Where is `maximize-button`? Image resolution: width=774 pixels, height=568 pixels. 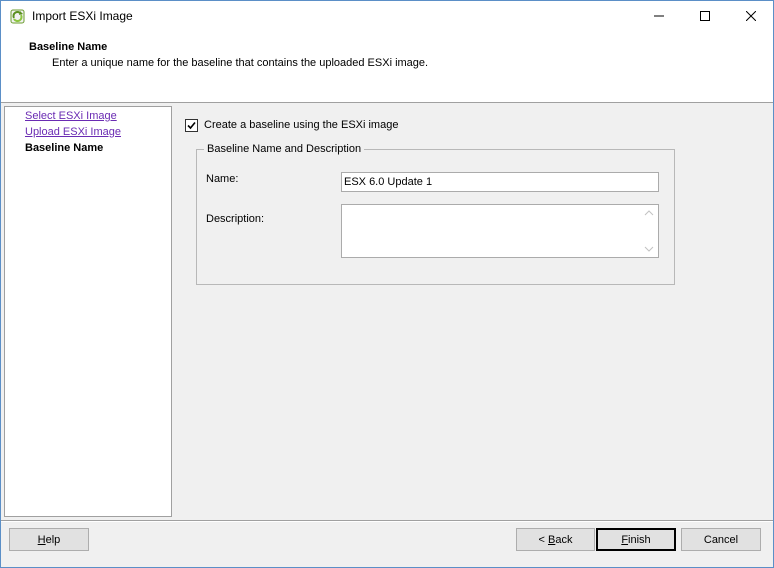 maximize-button is located at coordinates (705, 16).